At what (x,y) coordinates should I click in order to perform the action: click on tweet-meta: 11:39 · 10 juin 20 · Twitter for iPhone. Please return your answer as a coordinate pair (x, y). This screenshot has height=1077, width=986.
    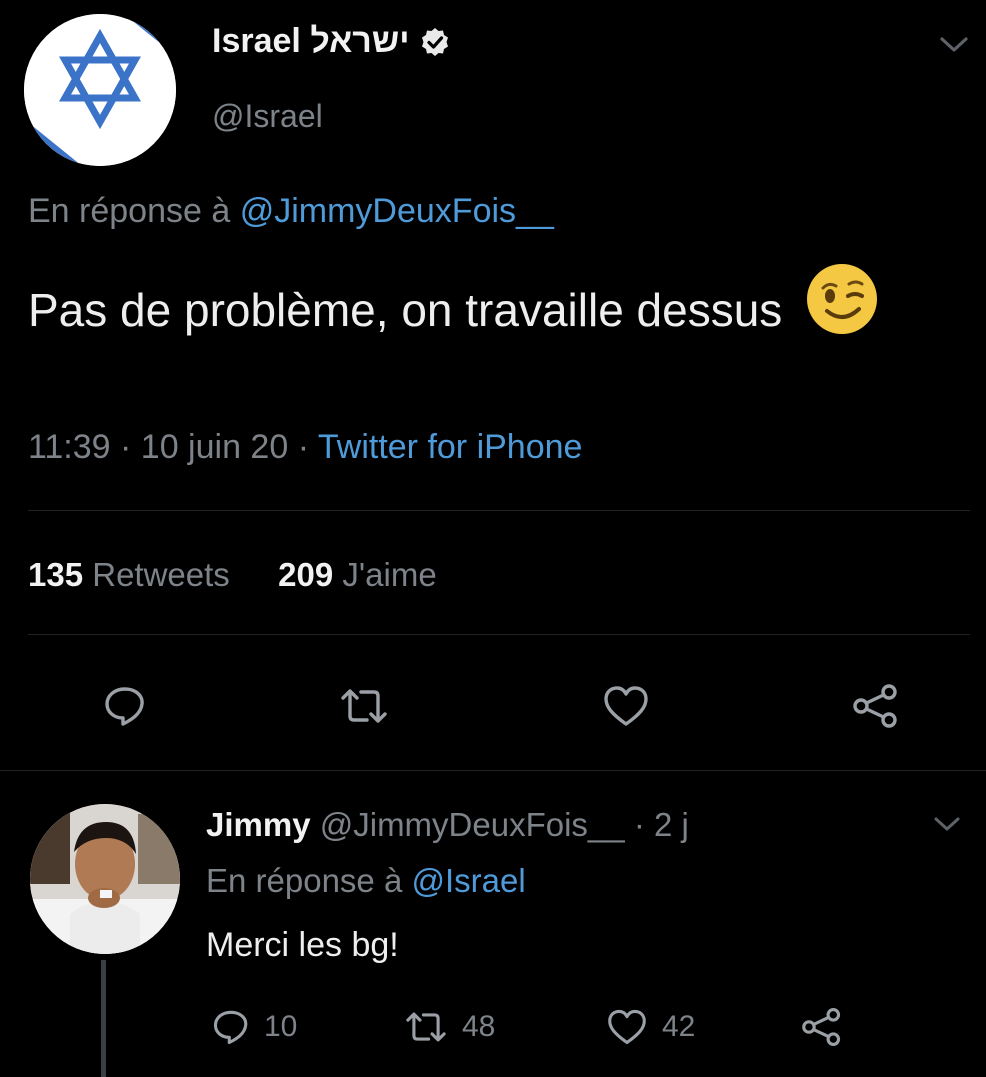
    Looking at the image, I should click on (305, 447).